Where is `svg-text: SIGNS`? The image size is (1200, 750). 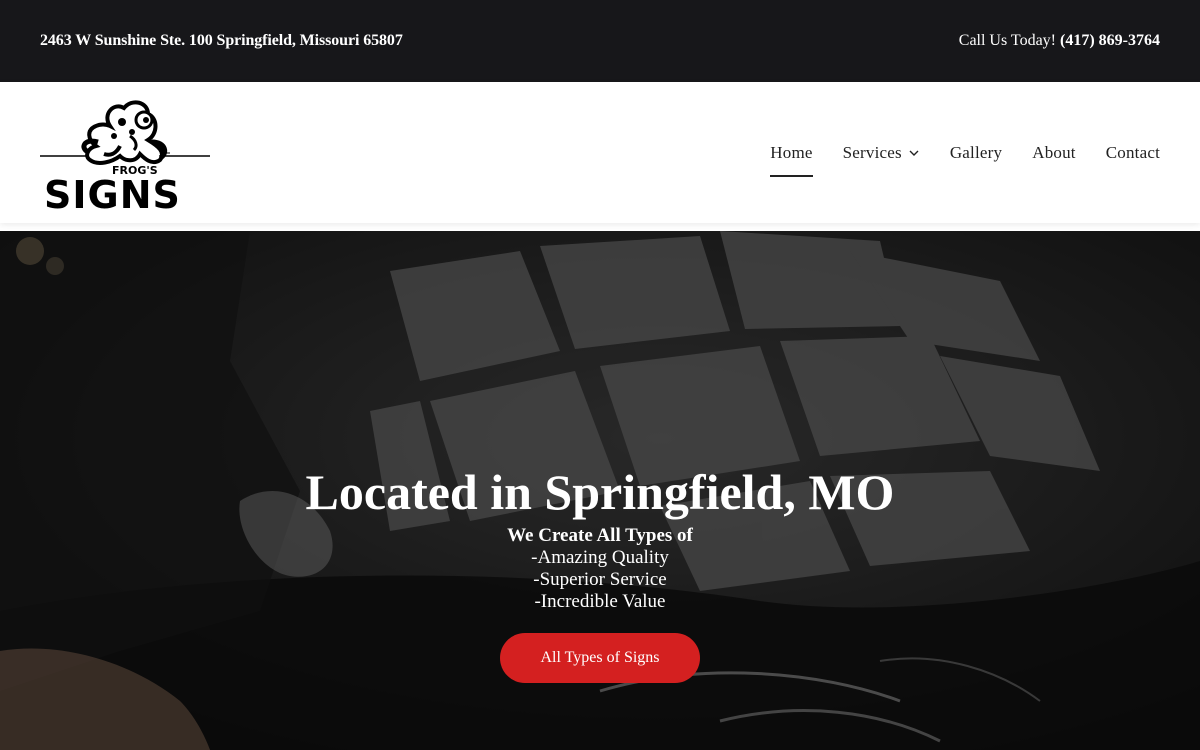 svg-text: SIGNS is located at coordinates (112, 193).